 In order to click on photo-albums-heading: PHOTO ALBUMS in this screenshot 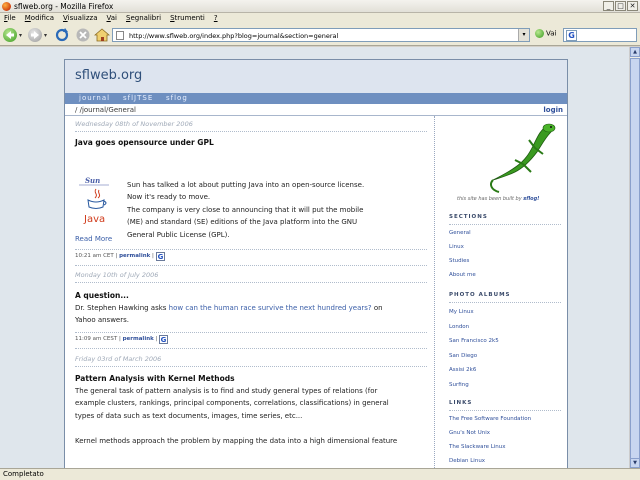, I will do `click(480, 295)`.